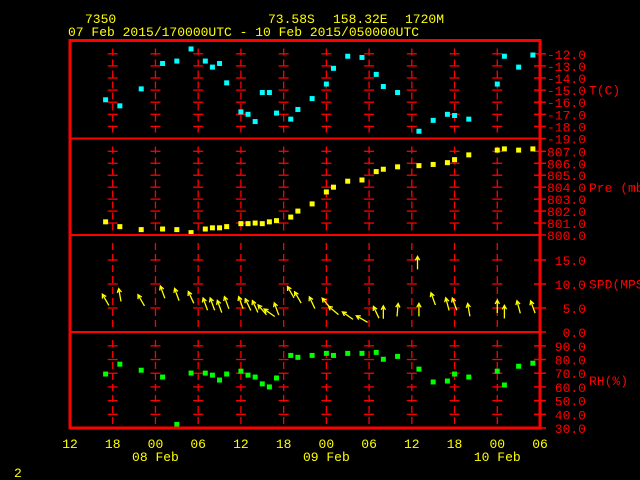  I want to click on panel-label-wind: SPD(MPS), so click(614, 285).